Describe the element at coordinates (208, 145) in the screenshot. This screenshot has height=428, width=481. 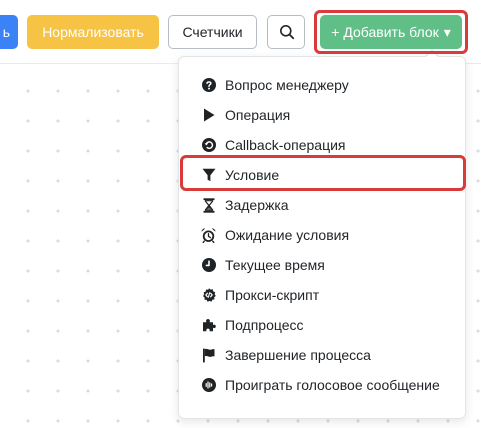
I see `callback-icon` at that location.